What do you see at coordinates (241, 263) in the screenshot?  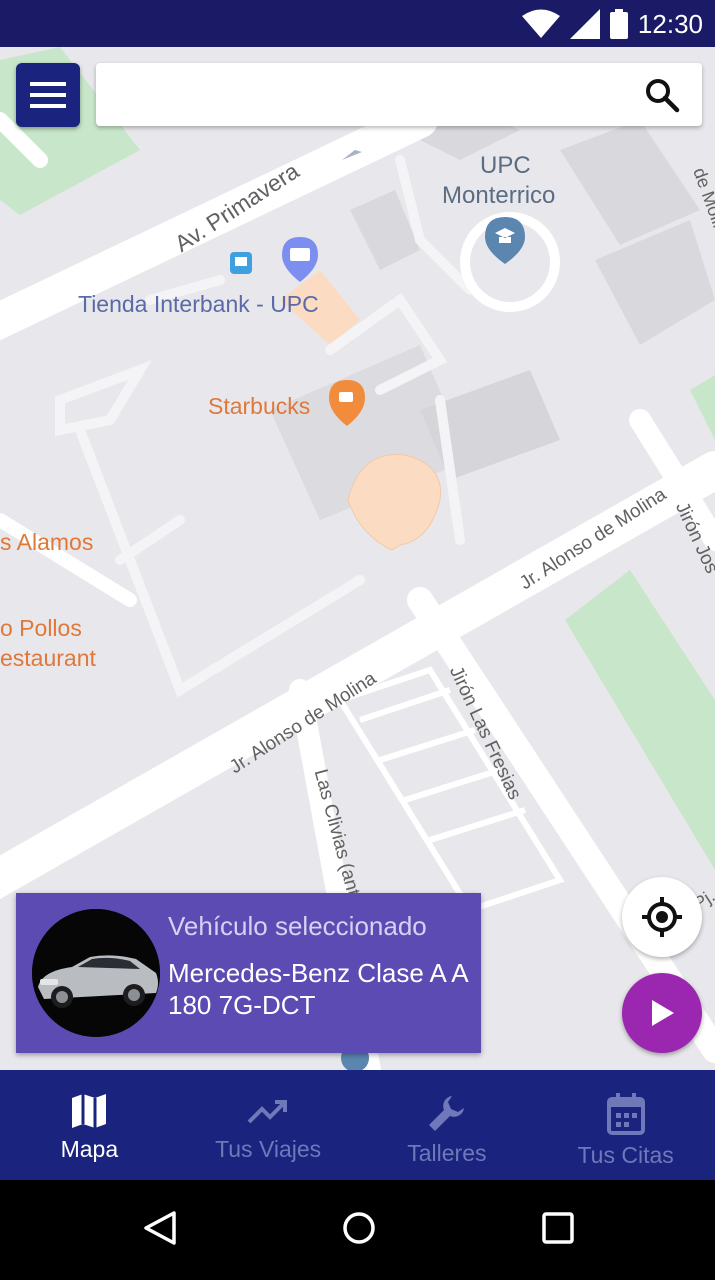 I see `bus-stop-icon` at bounding box center [241, 263].